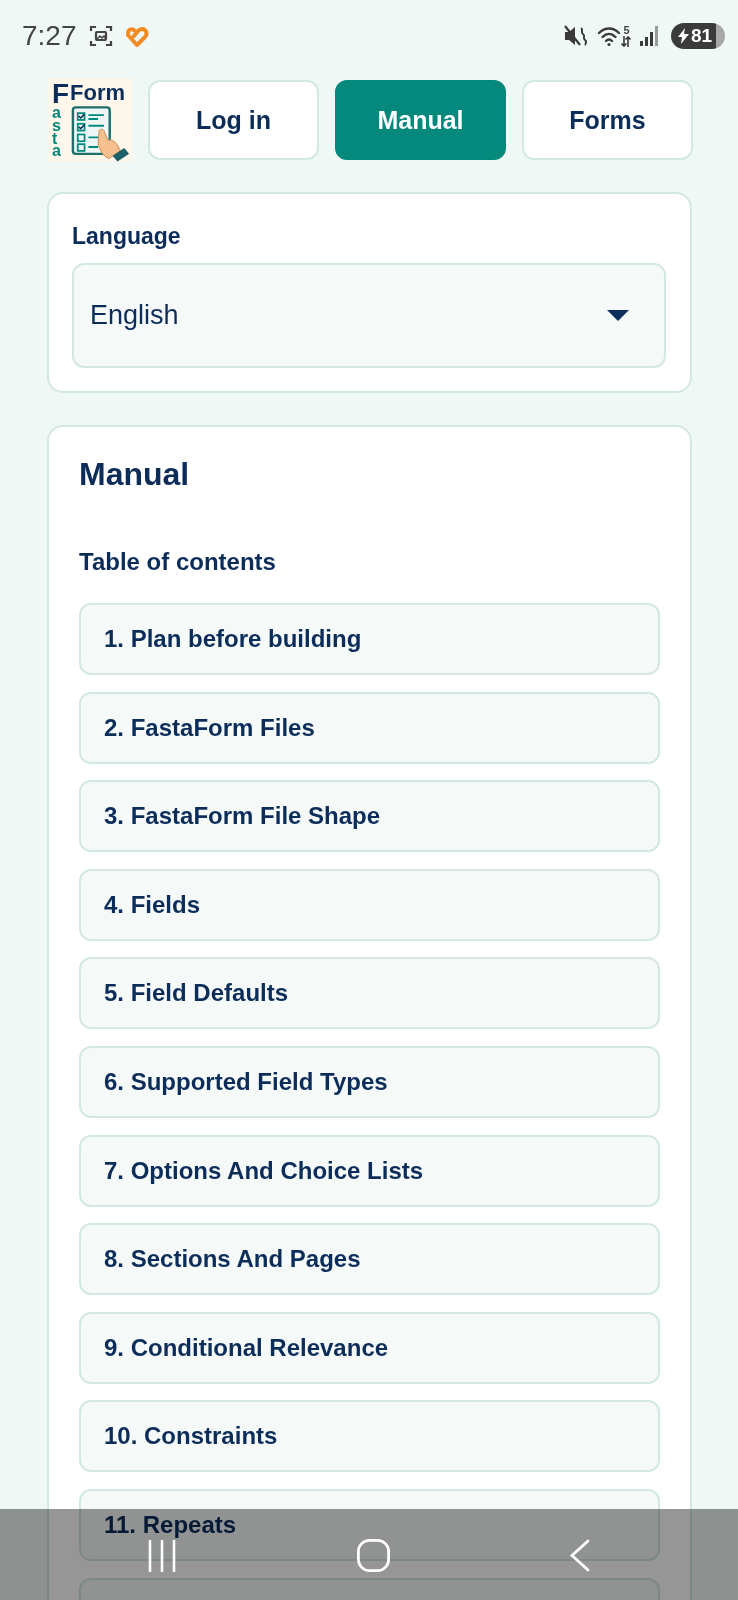 The image size is (738, 1600). Describe the element at coordinates (369, 1524) in the screenshot. I see `toc-link: 11. Repeats` at that location.